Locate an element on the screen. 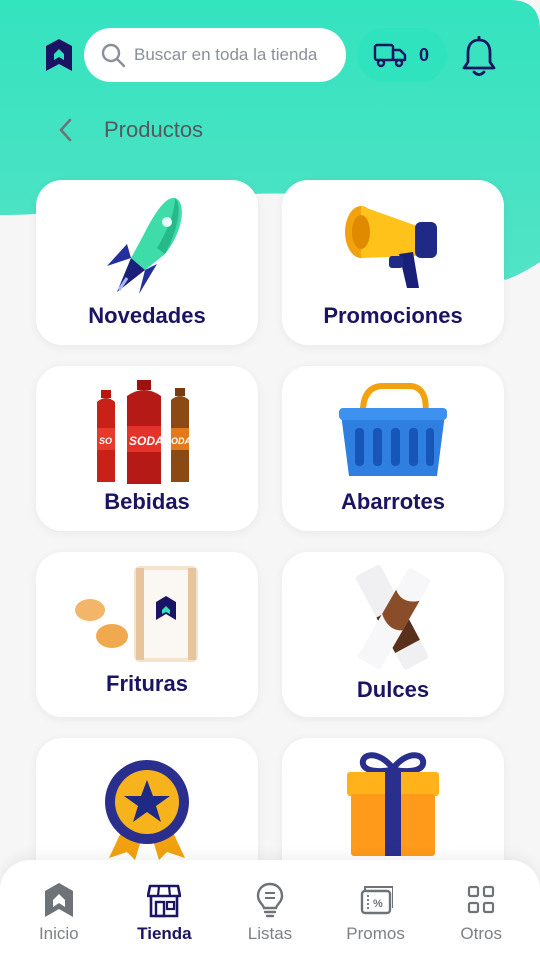 The width and height of the screenshot is (540, 960). gift-box-icon is located at coordinates (393, 804).